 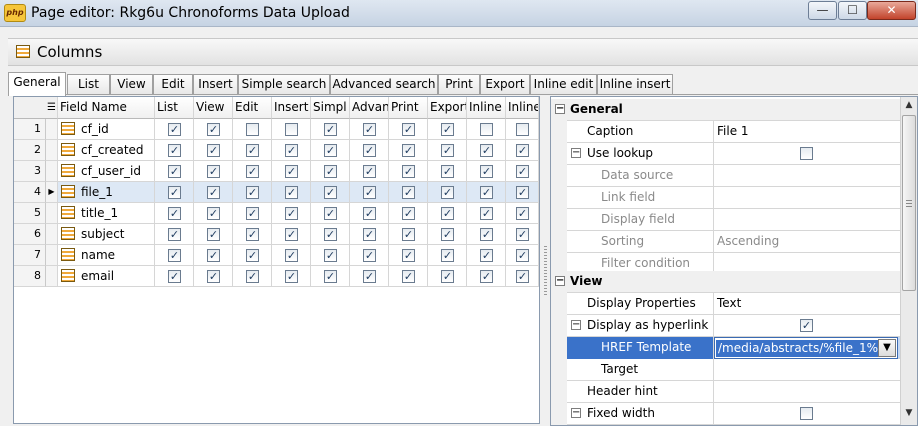 What do you see at coordinates (252, 108) in the screenshot?
I see `header-edit: Edit` at bounding box center [252, 108].